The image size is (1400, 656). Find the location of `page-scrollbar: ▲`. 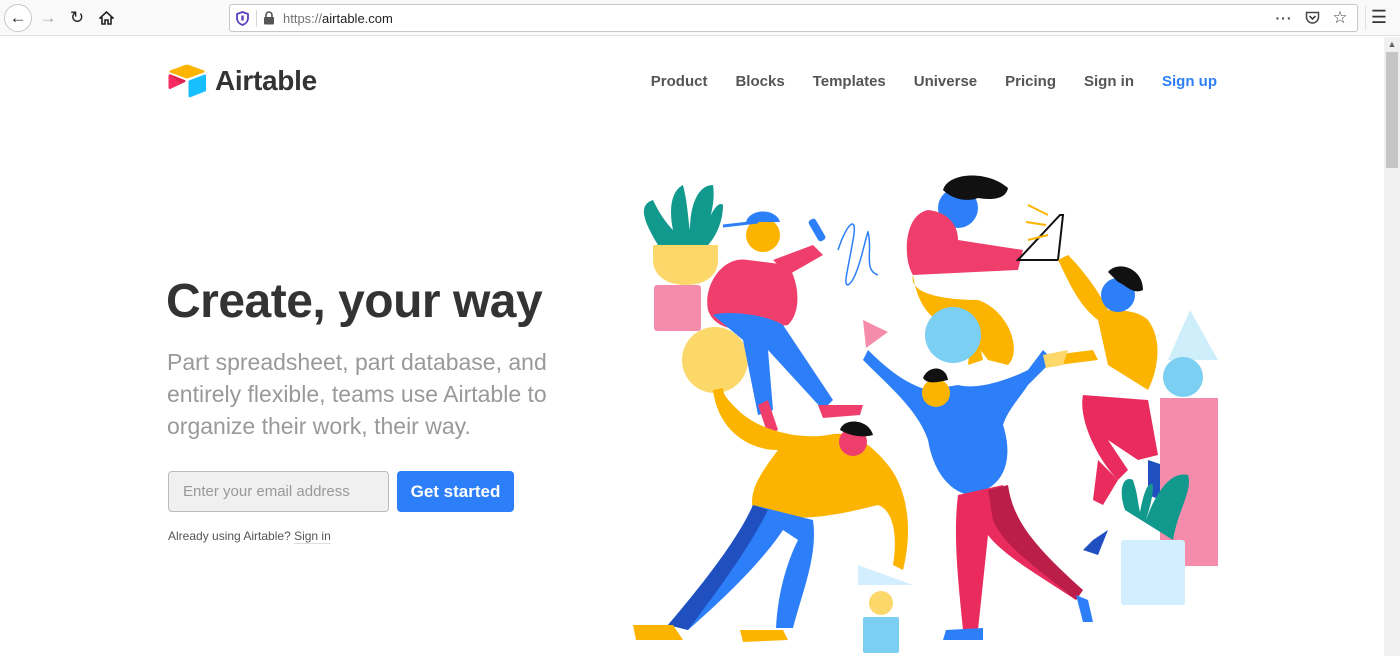

page-scrollbar: ▲ is located at coordinates (1392, 346).